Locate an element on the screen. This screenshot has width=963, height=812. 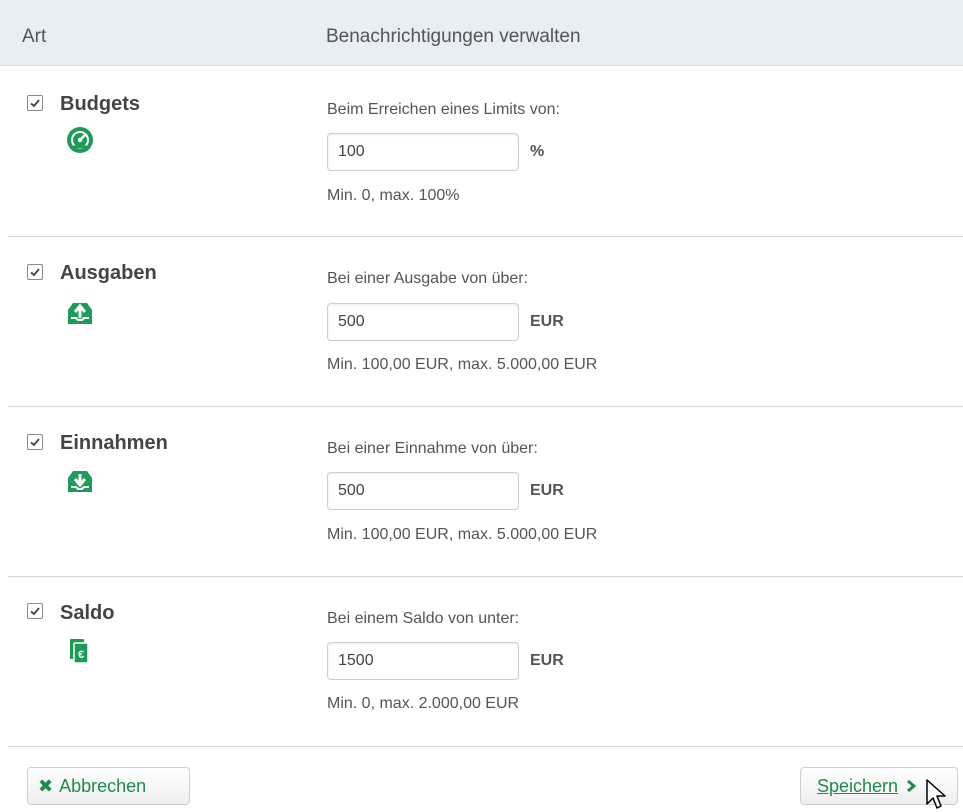
saldo-unit: EUR is located at coordinates (547, 660).